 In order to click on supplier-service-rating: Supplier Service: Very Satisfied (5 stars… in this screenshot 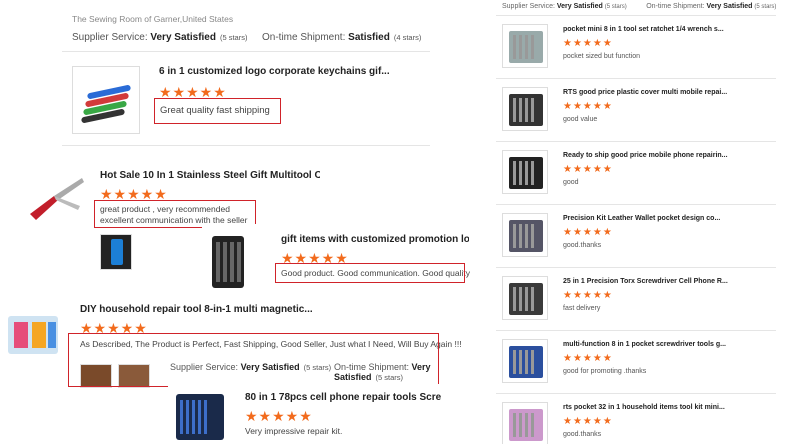, I will do `click(160, 37)`.